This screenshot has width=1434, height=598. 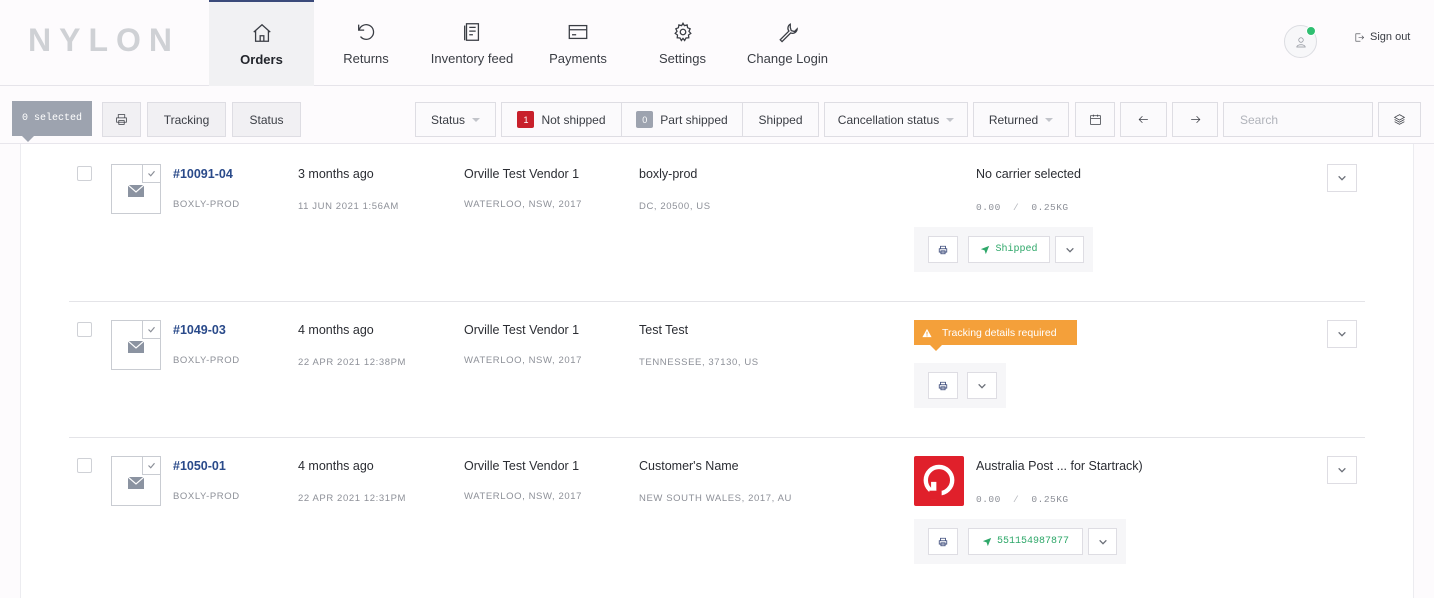 I want to click on cancellation-status-dropdown: Cancellation status, so click(x=896, y=119).